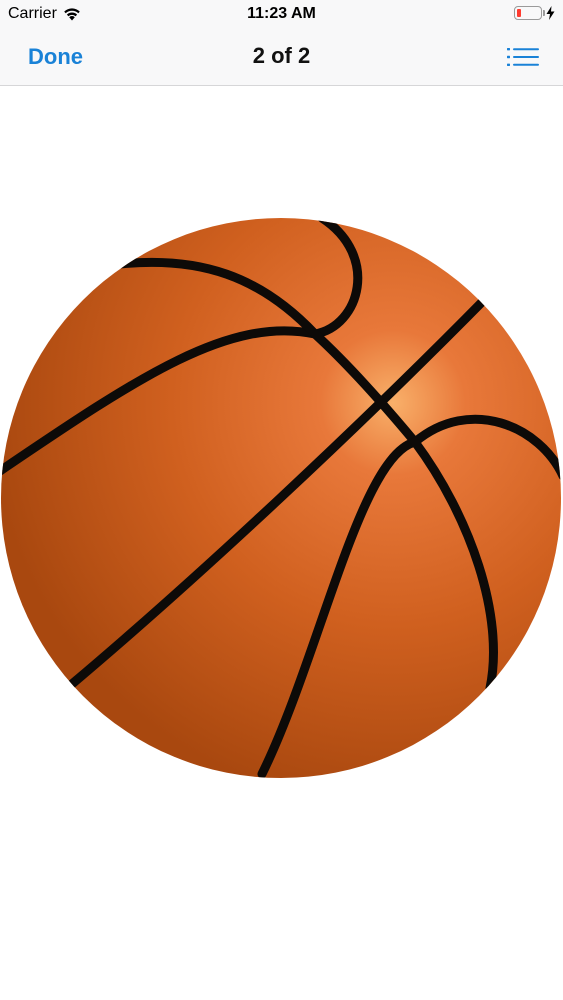 Image resolution: width=563 pixels, height=1000 pixels. Describe the element at coordinates (519, 13) in the screenshot. I see `battery-level-fill` at that location.